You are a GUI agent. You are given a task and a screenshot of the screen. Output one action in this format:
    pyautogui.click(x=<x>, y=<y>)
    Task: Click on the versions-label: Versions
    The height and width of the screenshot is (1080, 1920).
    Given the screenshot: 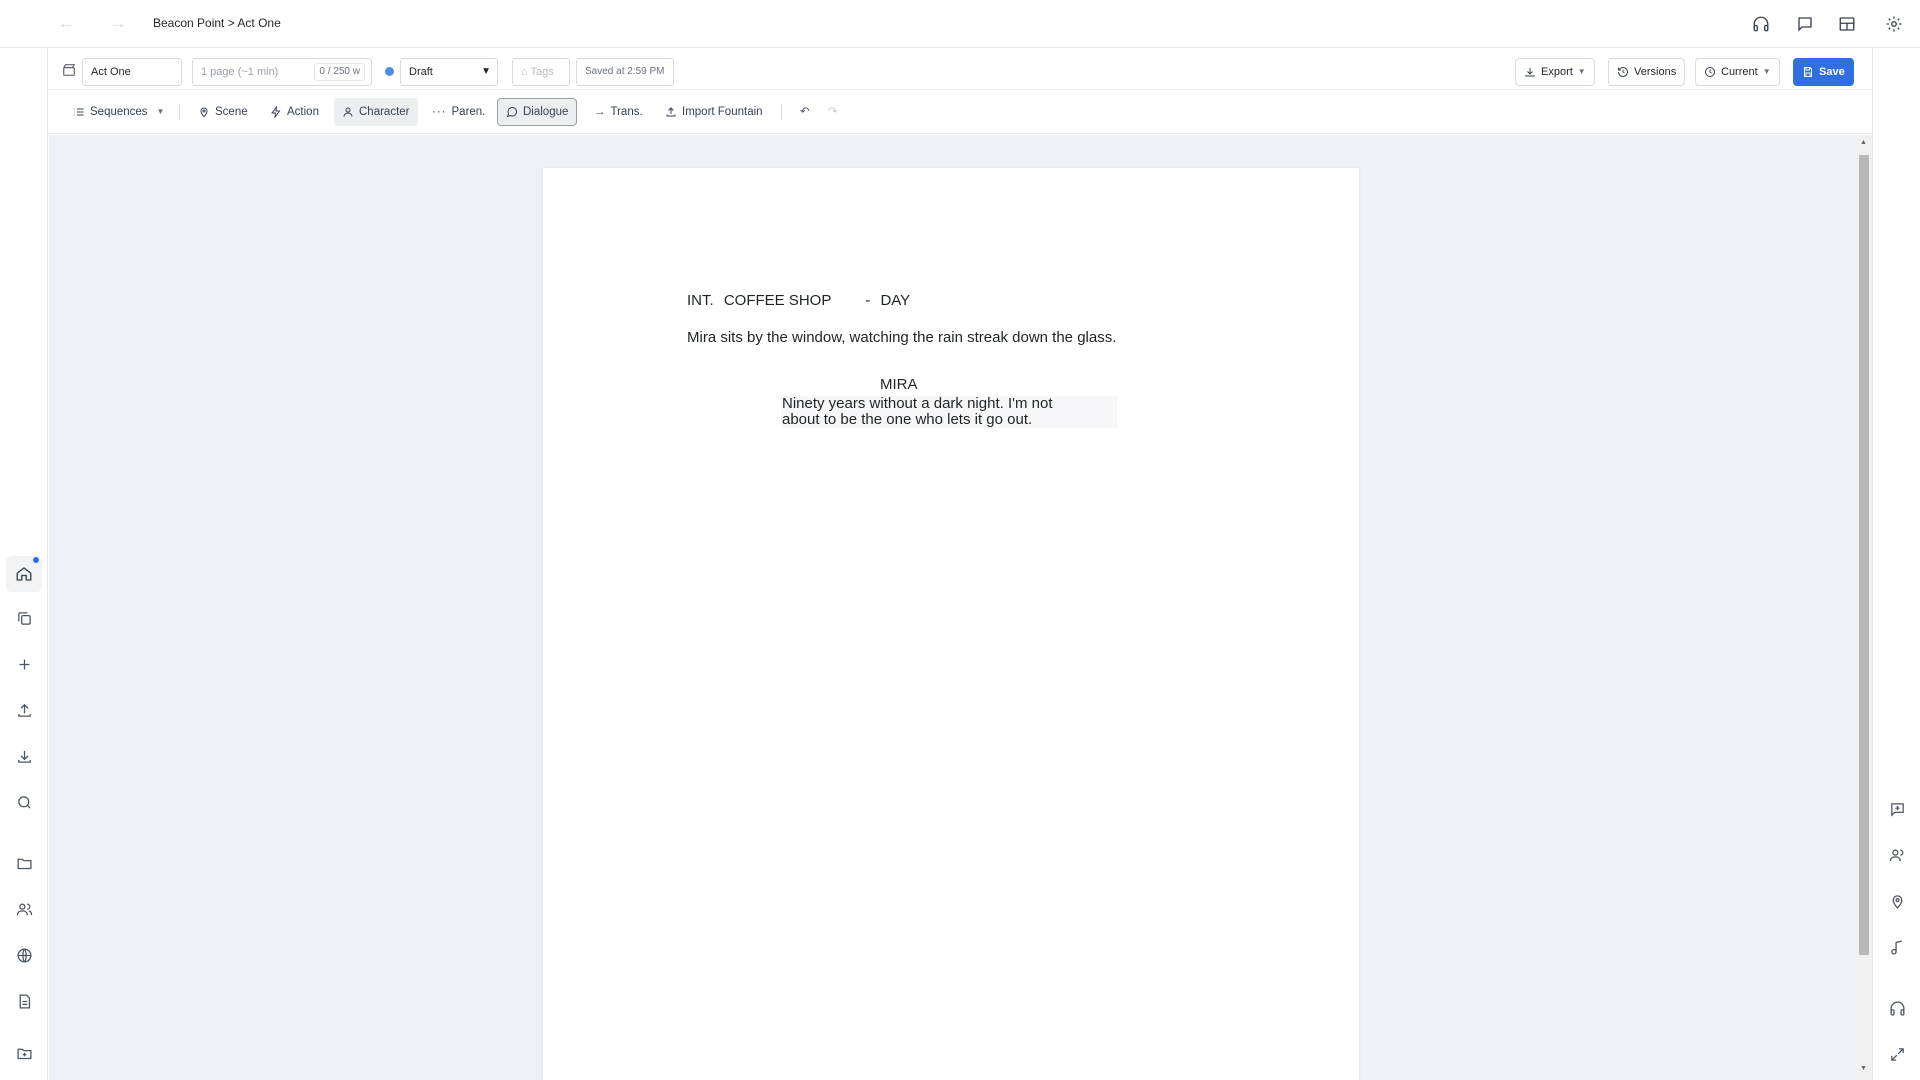 What is the action you would take?
    pyautogui.click(x=1655, y=72)
    